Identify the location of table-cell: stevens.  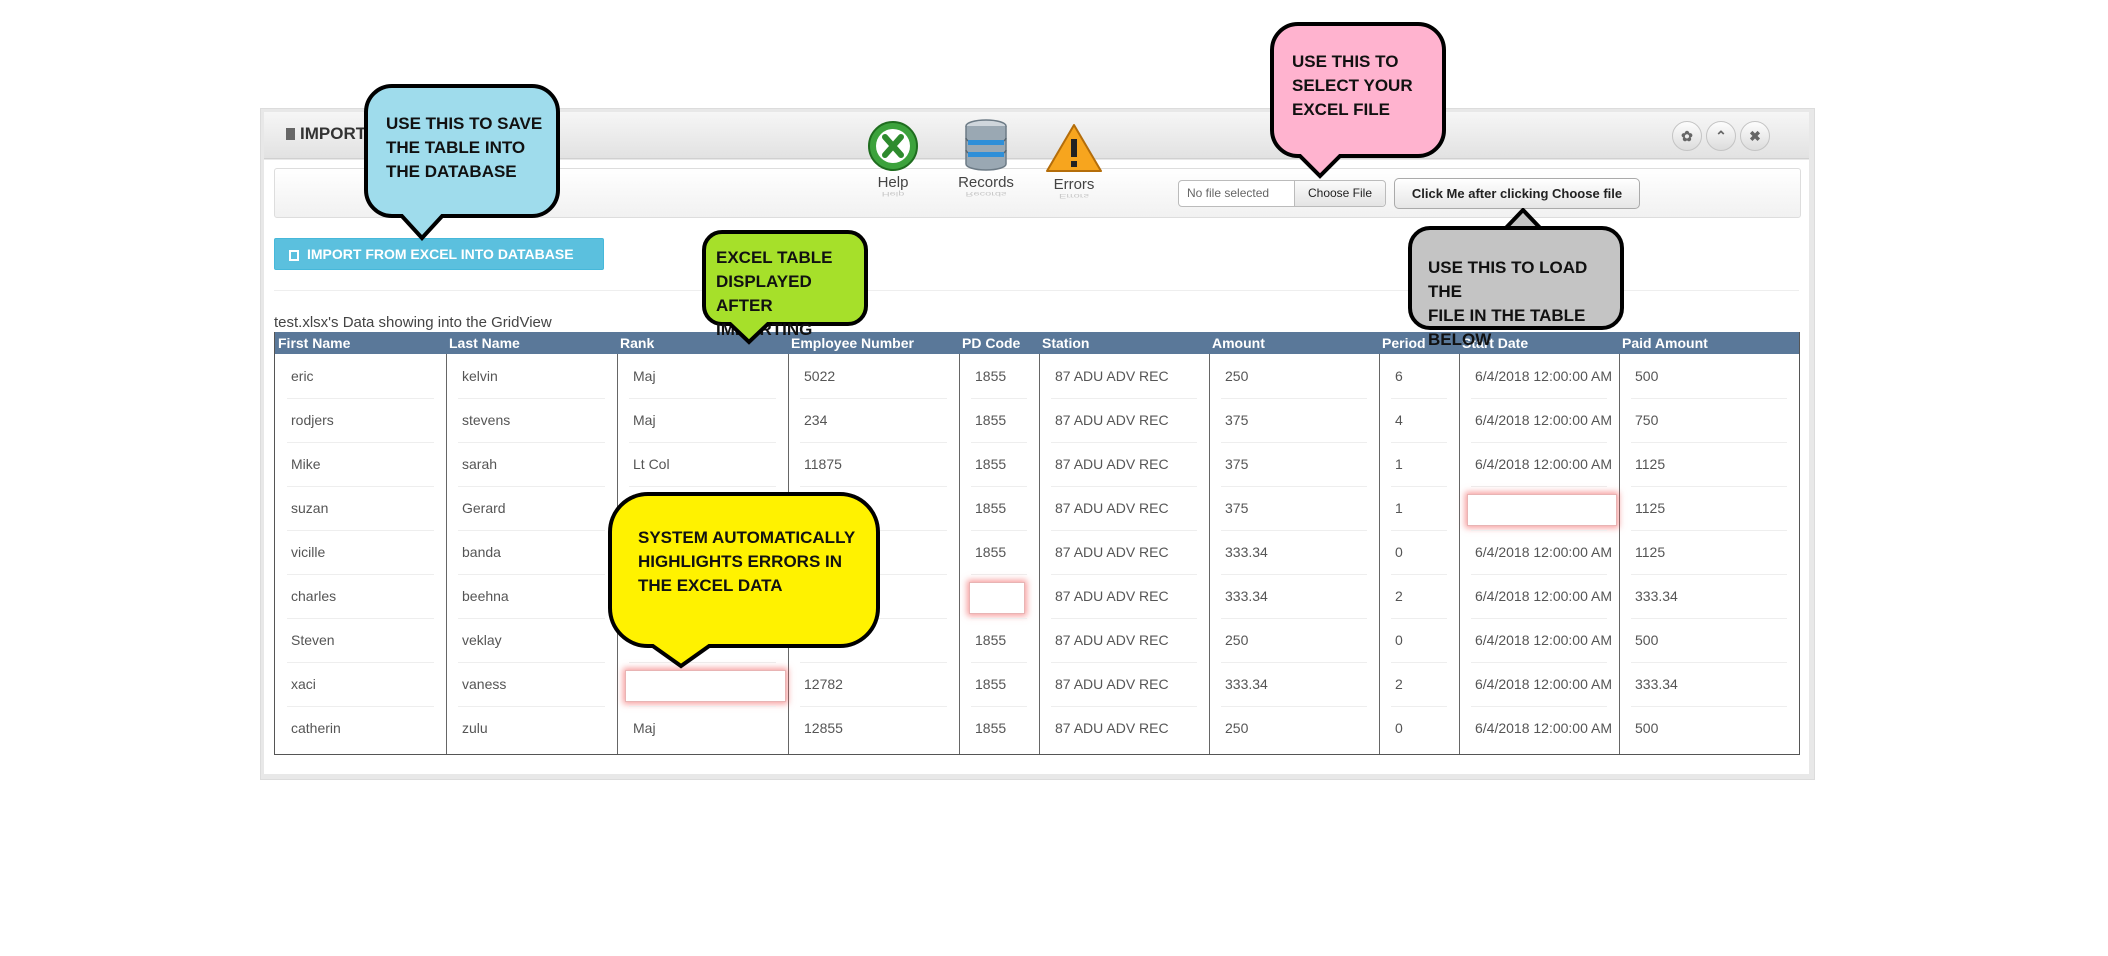
(486, 420).